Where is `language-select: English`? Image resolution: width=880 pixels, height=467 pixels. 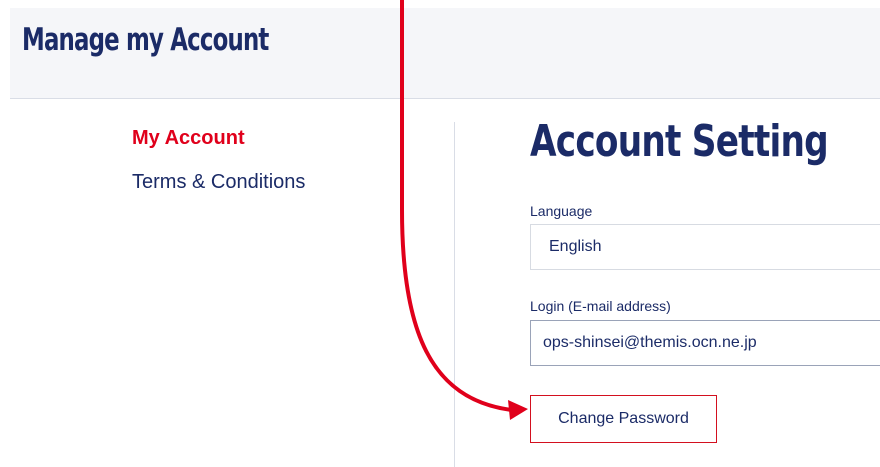
language-select: English is located at coordinates (705, 247).